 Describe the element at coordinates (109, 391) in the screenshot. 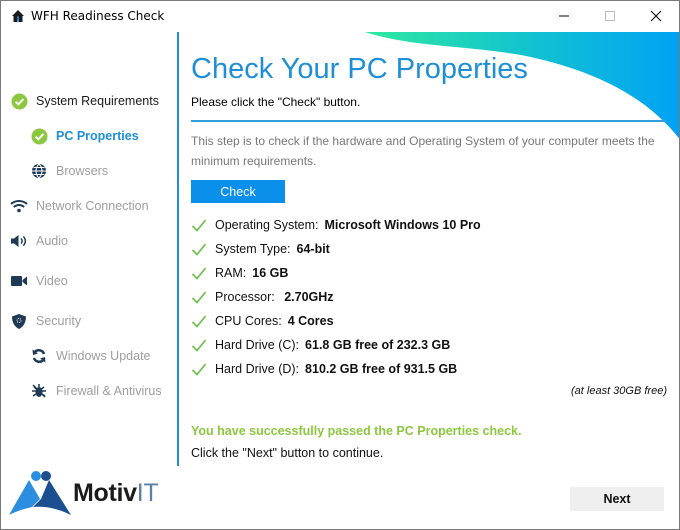

I see `sidebar-item-label: Firewall & Antivirus` at that location.